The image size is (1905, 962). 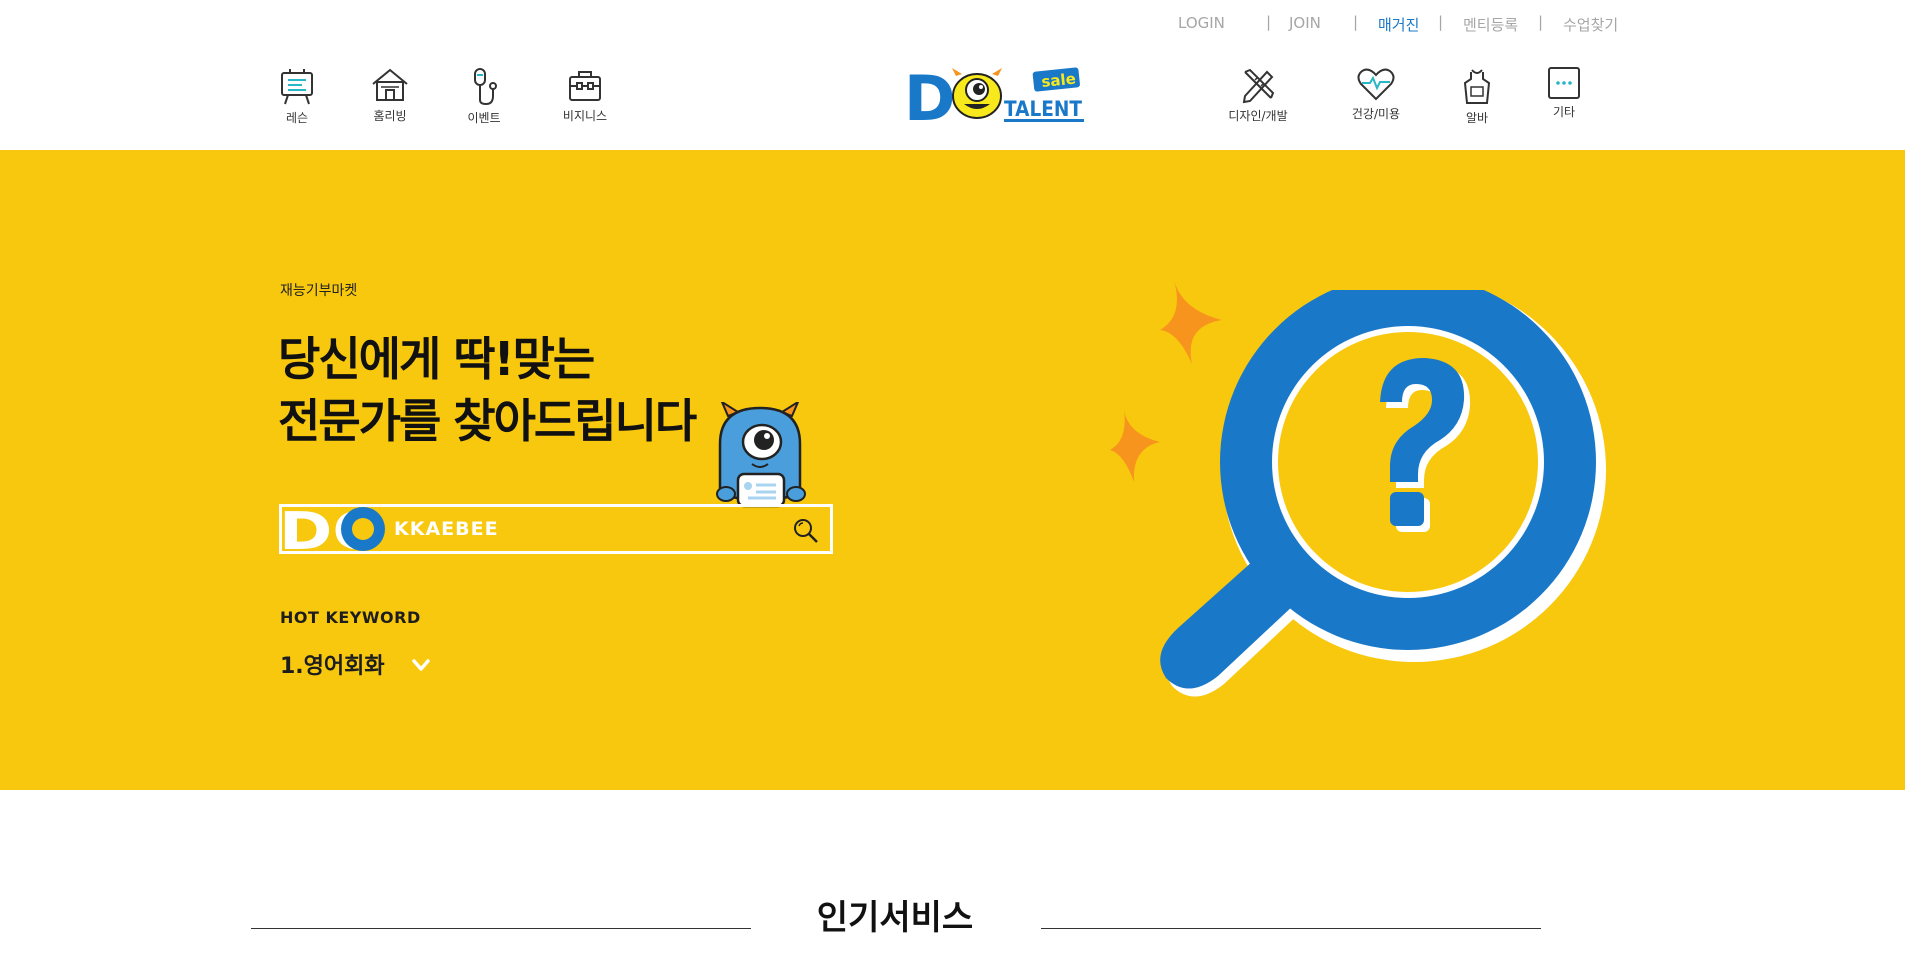 What do you see at coordinates (895, 918) in the screenshot?
I see `section-title: 인기서비스` at bounding box center [895, 918].